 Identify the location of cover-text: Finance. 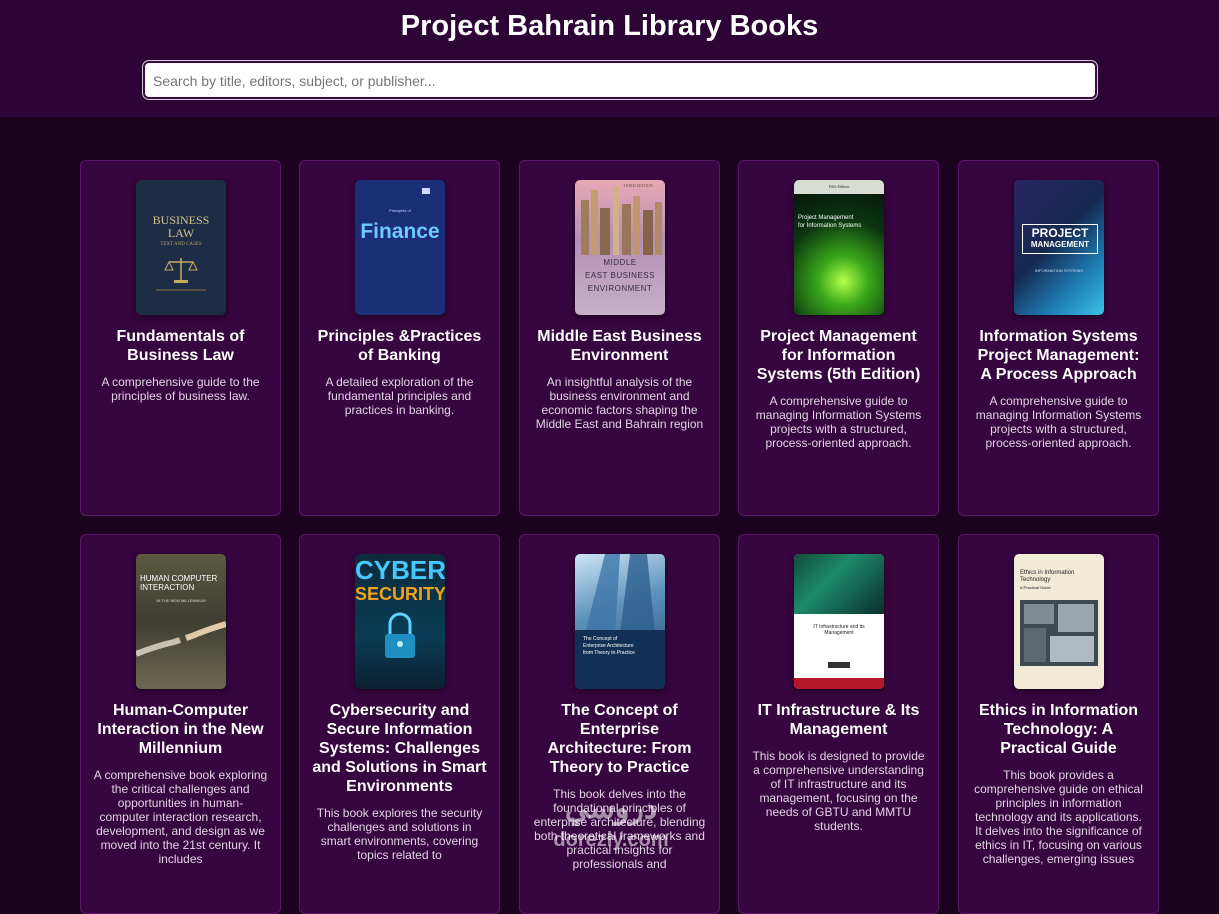
(400, 231).